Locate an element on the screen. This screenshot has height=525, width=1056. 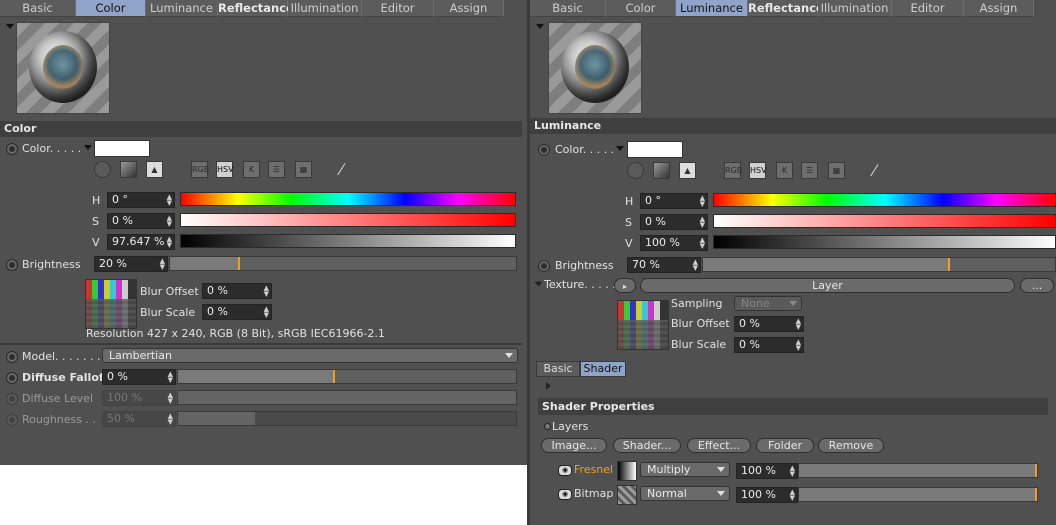
bitmap-thumbnail-icon is located at coordinates (627, 495).